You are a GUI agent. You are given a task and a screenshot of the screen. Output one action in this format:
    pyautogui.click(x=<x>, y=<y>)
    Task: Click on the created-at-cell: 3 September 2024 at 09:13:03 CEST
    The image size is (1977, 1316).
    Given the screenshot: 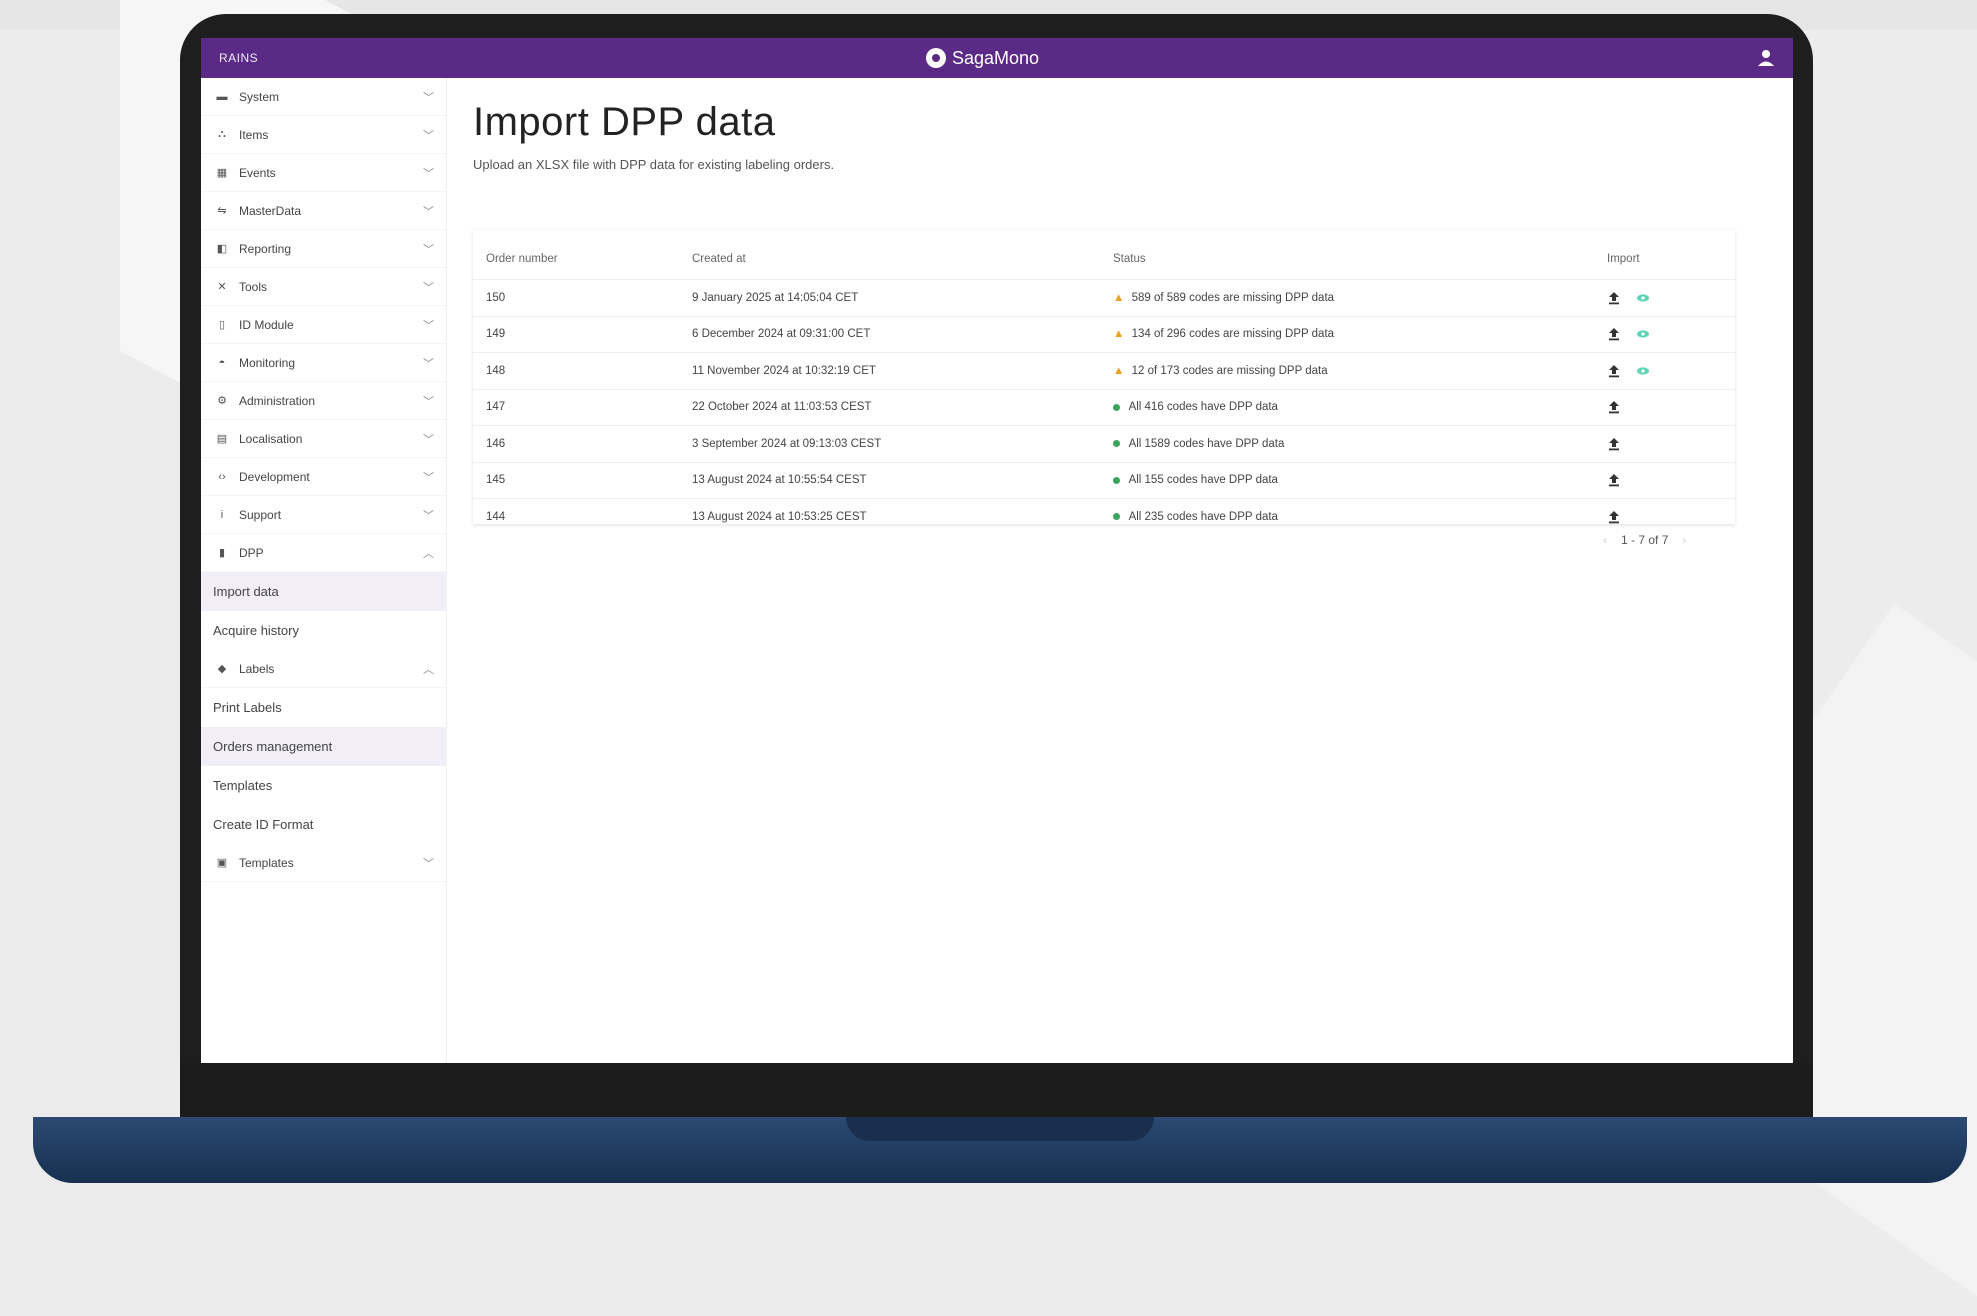 What is the action you would take?
    pyautogui.click(x=901, y=443)
    